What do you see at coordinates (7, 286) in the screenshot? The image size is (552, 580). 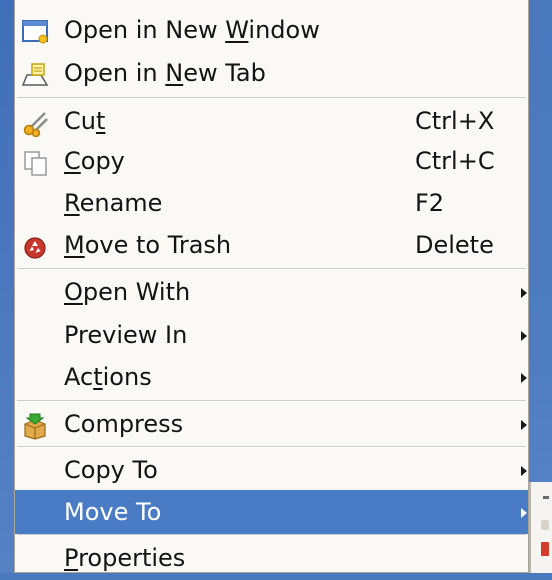 I see `desktop-background` at bounding box center [7, 286].